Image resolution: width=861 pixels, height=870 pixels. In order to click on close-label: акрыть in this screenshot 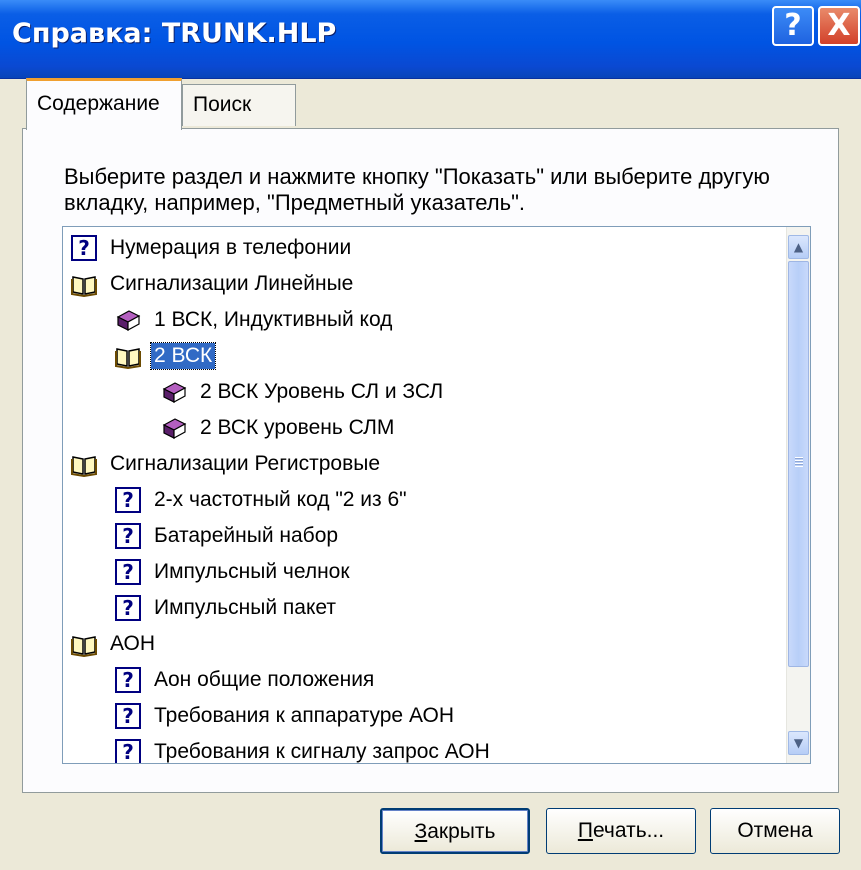, I will do `click(461, 831)`.